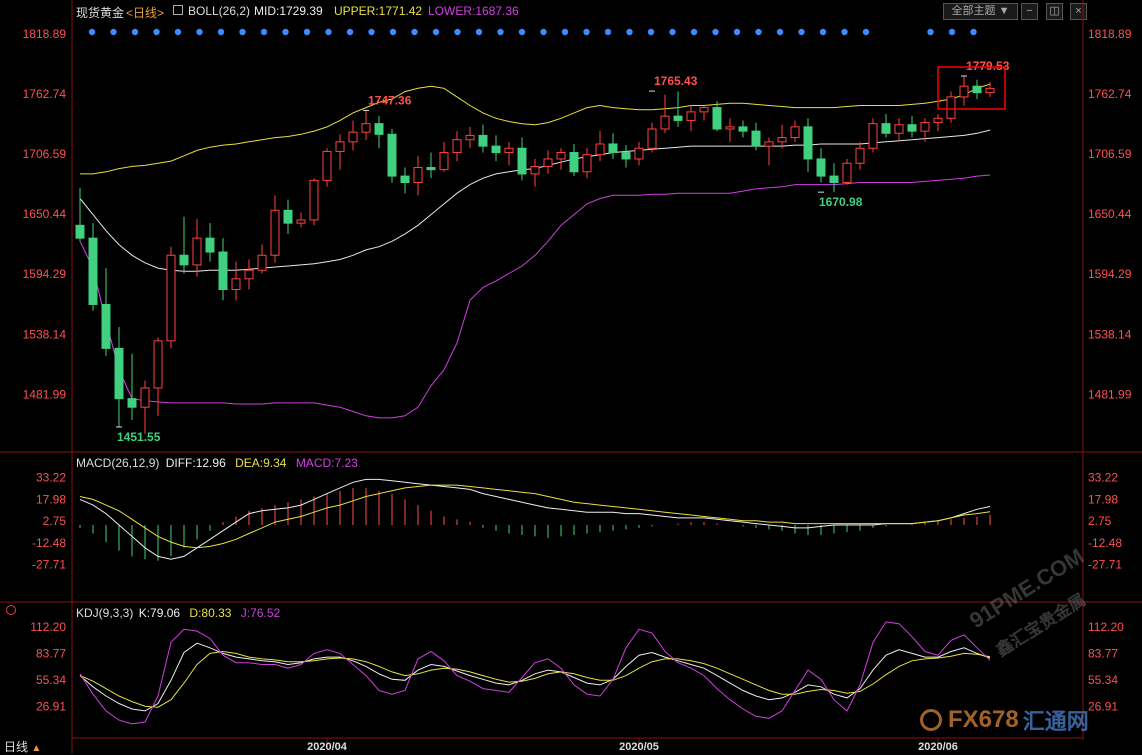  I want to click on price-ytick-right-5: 1538.14, so click(1110, 334).